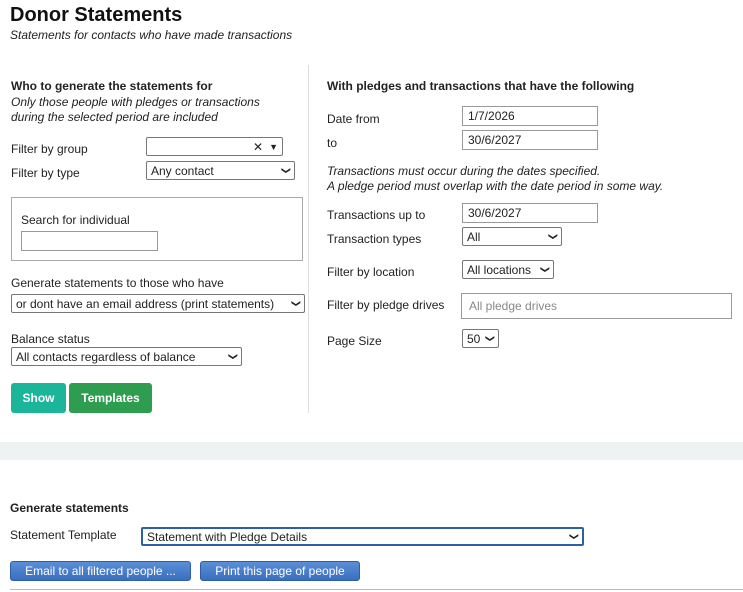 This screenshot has width=743, height=592. I want to click on template-select: Statement with Pledge Details ❯, so click(362, 536).